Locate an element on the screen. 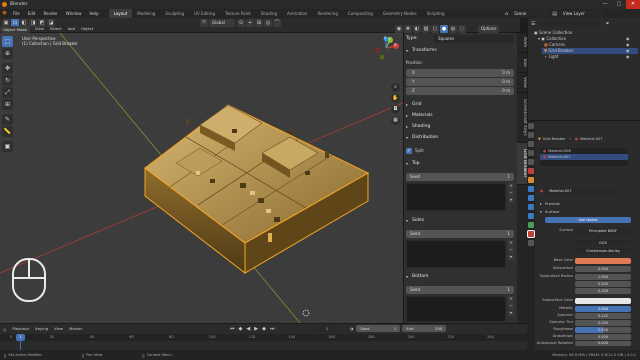 This screenshot has height=360, width=640. tab-geometry-nodes: Geometry Nodes is located at coordinates (400, 13).